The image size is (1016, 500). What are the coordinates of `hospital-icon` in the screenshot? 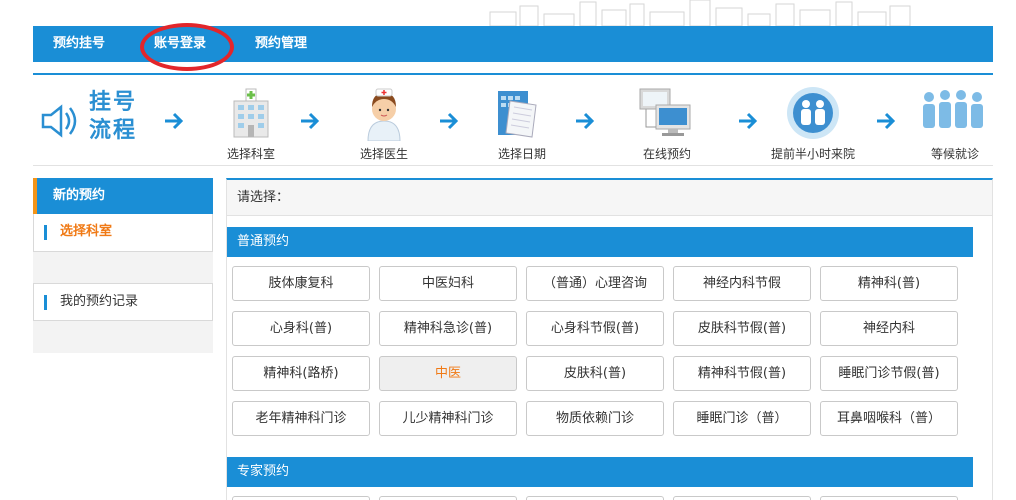 It's located at (251, 113).